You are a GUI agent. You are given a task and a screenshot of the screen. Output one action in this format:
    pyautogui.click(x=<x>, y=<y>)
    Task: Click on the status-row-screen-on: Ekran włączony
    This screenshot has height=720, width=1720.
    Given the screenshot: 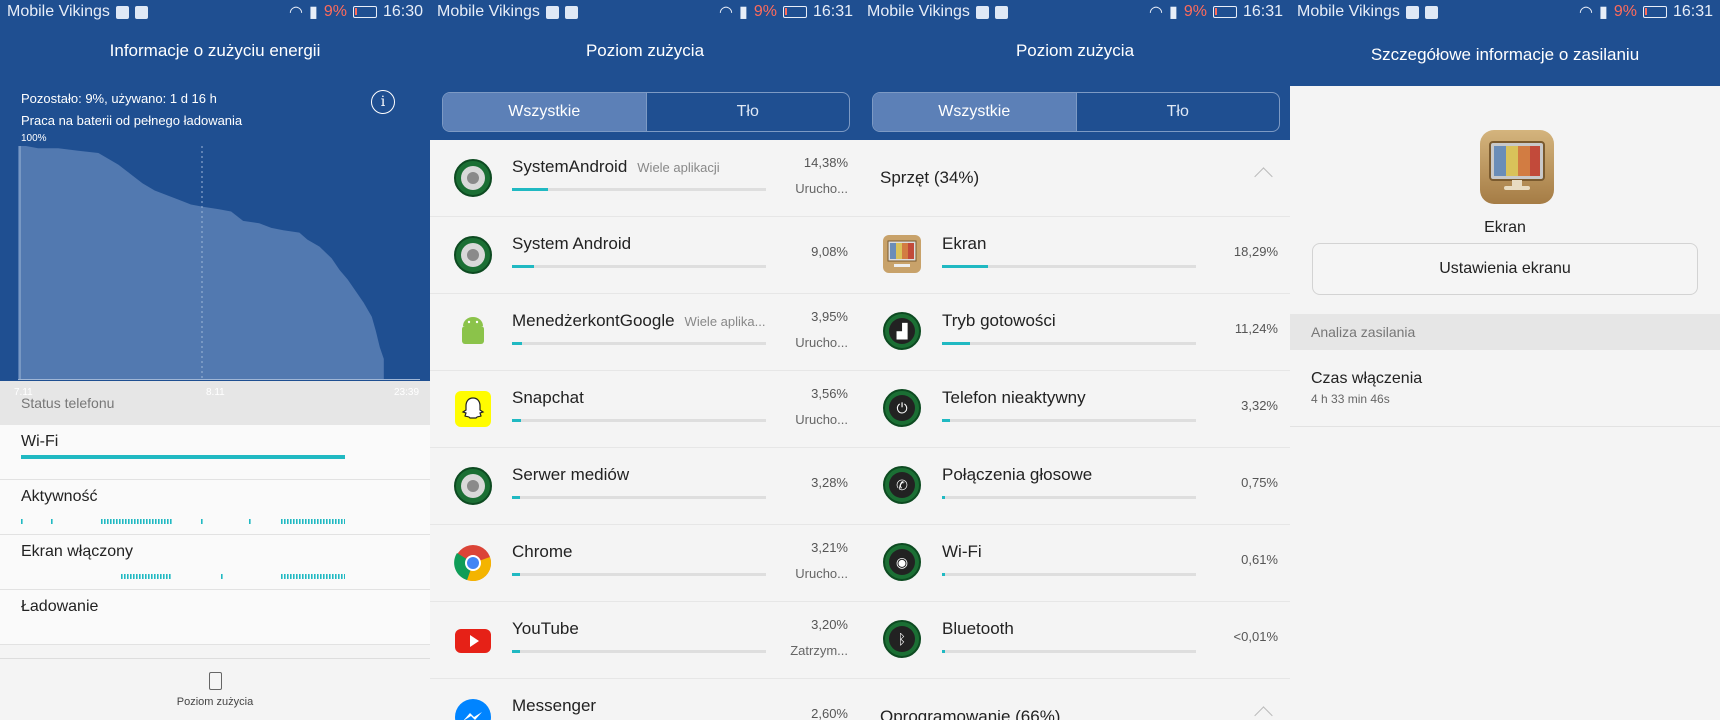 What is the action you would take?
    pyautogui.click(x=215, y=562)
    